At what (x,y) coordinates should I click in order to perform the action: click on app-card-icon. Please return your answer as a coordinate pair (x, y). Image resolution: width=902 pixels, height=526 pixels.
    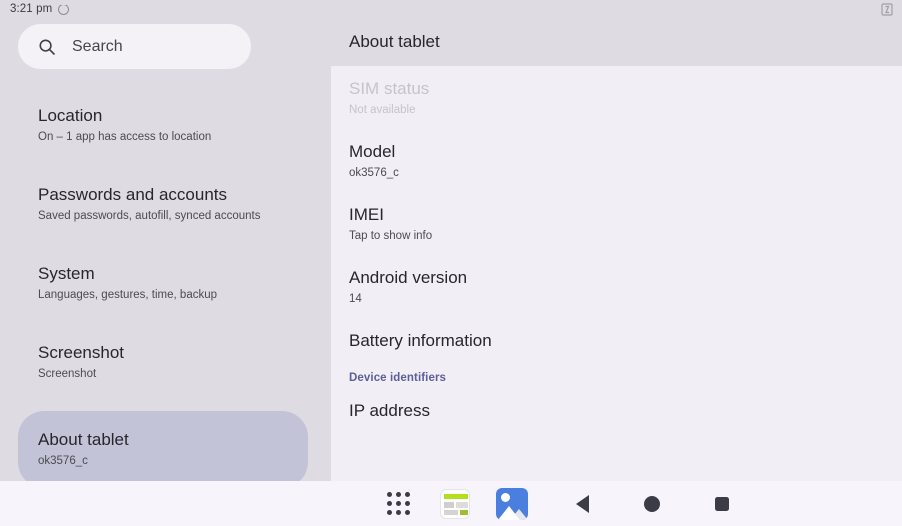
    Looking at the image, I should click on (455, 503).